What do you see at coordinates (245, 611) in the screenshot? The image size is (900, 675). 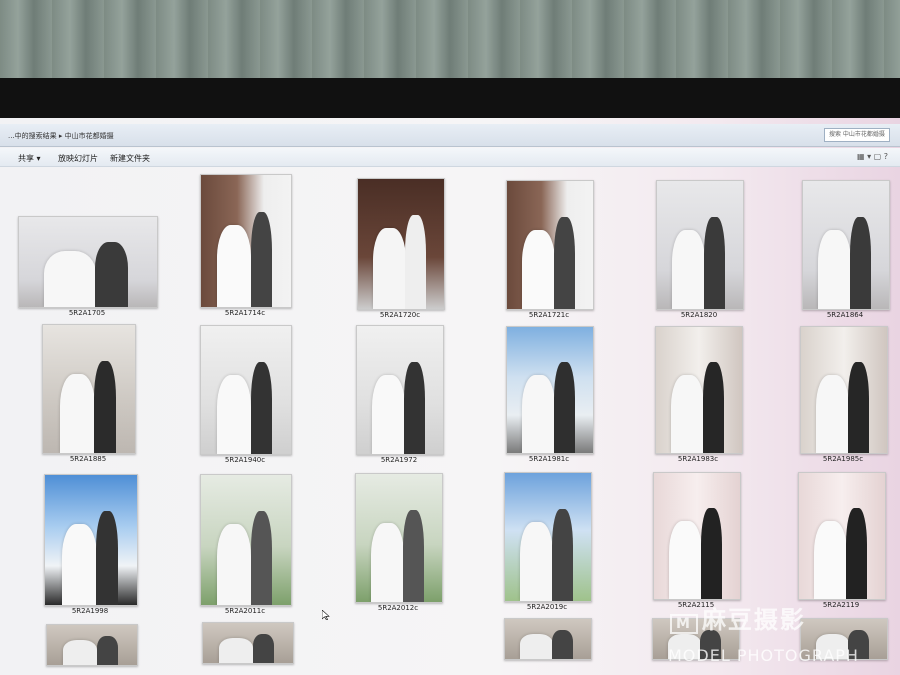 I see `file-name-label: 5R2A2011c` at bounding box center [245, 611].